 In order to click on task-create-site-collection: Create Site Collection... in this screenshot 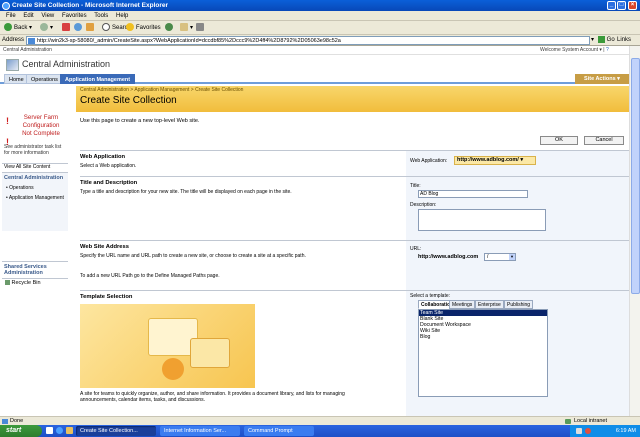, I will do `click(116, 431)`.